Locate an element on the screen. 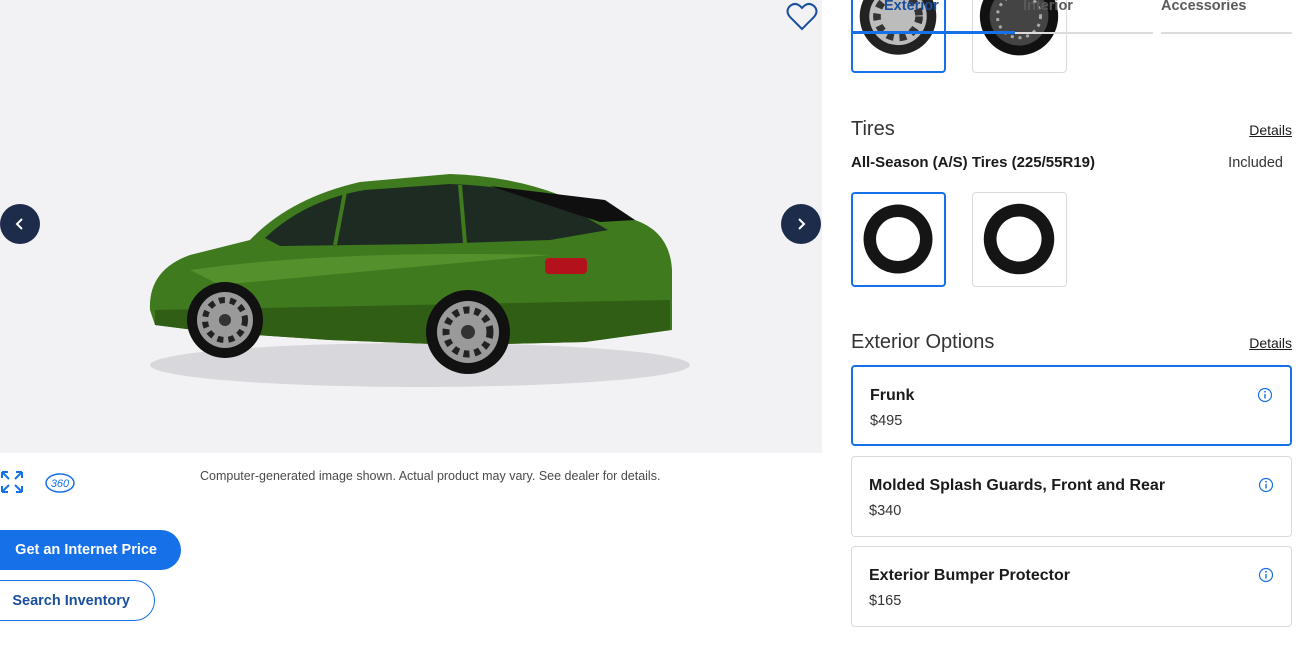 The image size is (1300, 645). tires-details-link: Details is located at coordinates (1270, 130).